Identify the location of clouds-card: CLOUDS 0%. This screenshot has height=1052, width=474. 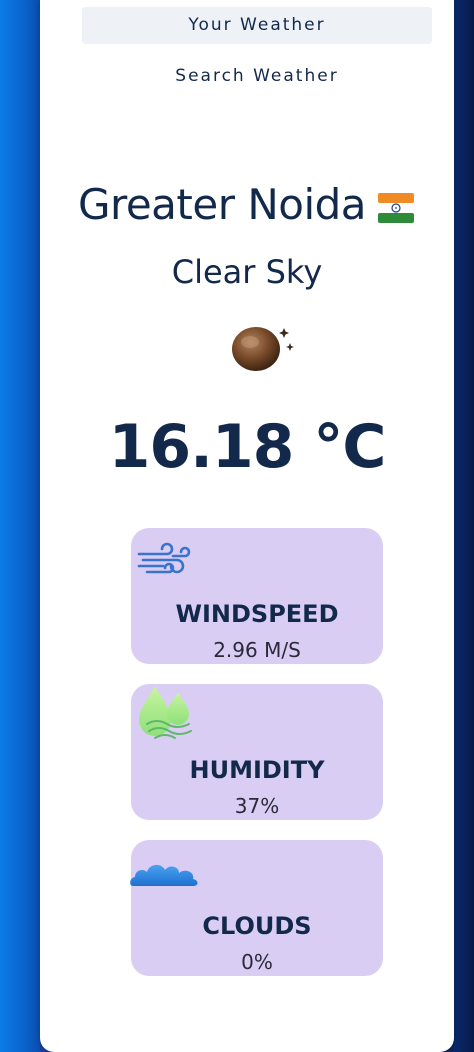
(256, 908).